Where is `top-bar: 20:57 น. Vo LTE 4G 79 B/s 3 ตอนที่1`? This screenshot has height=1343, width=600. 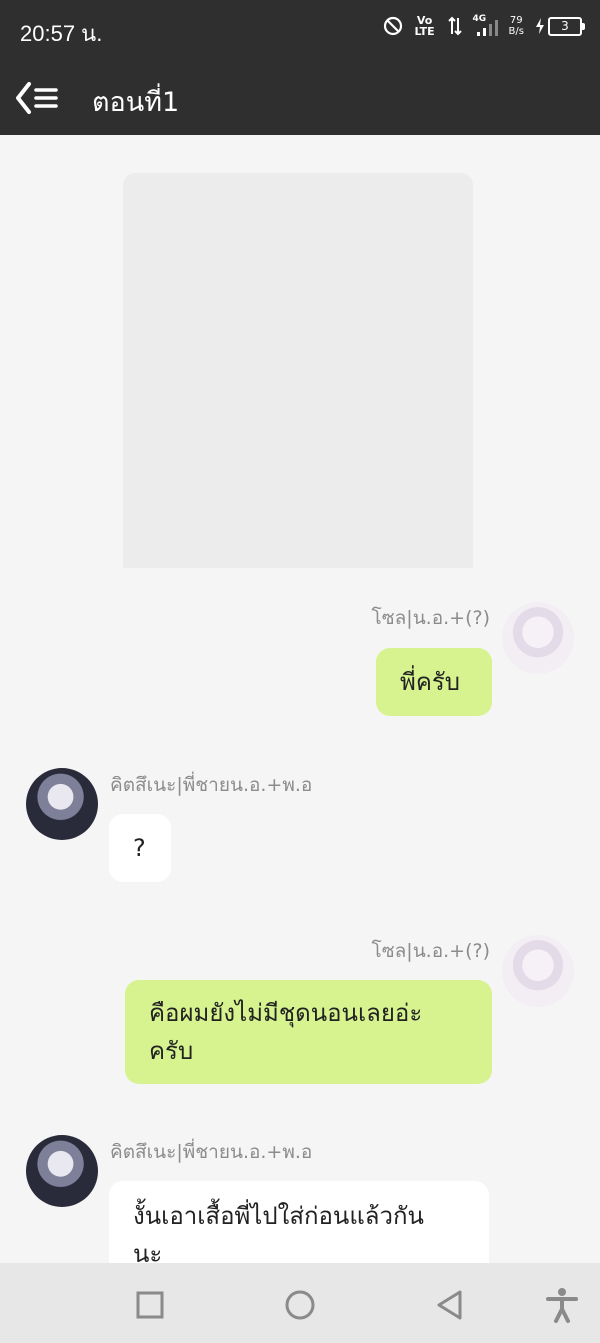
top-bar: 20:57 น. Vo LTE 4G 79 B/s 3 ตอนที่1 is located at coordinates (300, 67).